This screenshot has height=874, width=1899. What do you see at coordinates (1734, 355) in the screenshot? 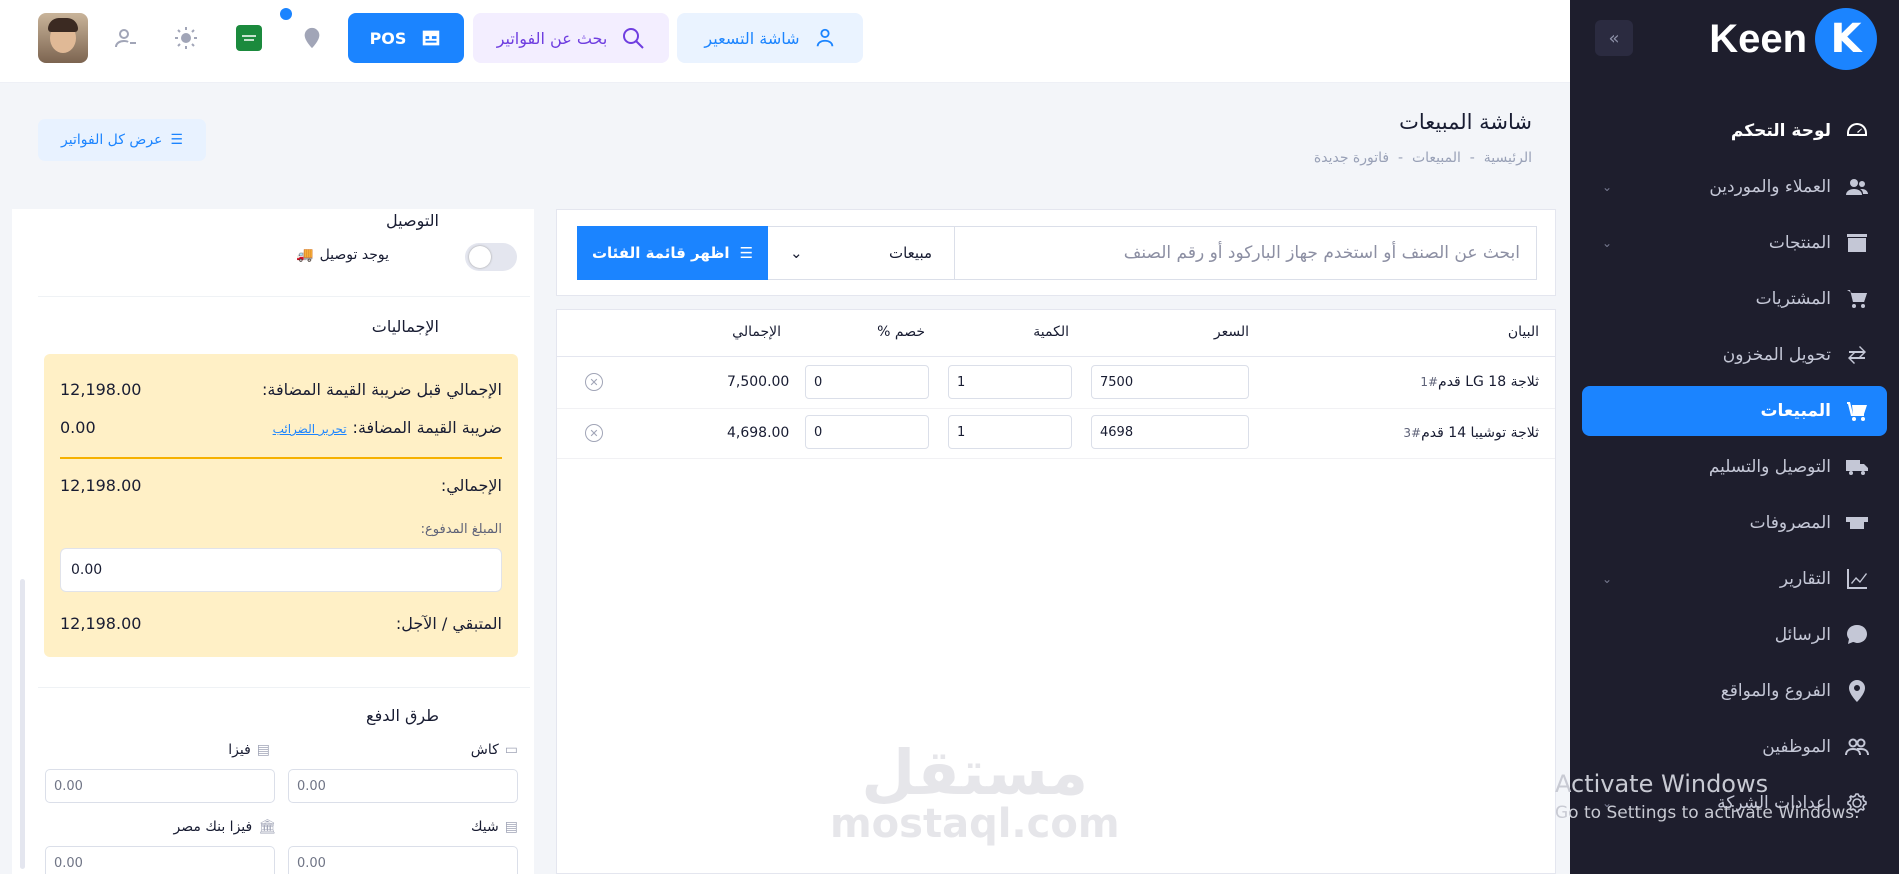
I see `sidebar-item-stock-transfer: تحويل المخزون` at bounding box center [1734, 355].